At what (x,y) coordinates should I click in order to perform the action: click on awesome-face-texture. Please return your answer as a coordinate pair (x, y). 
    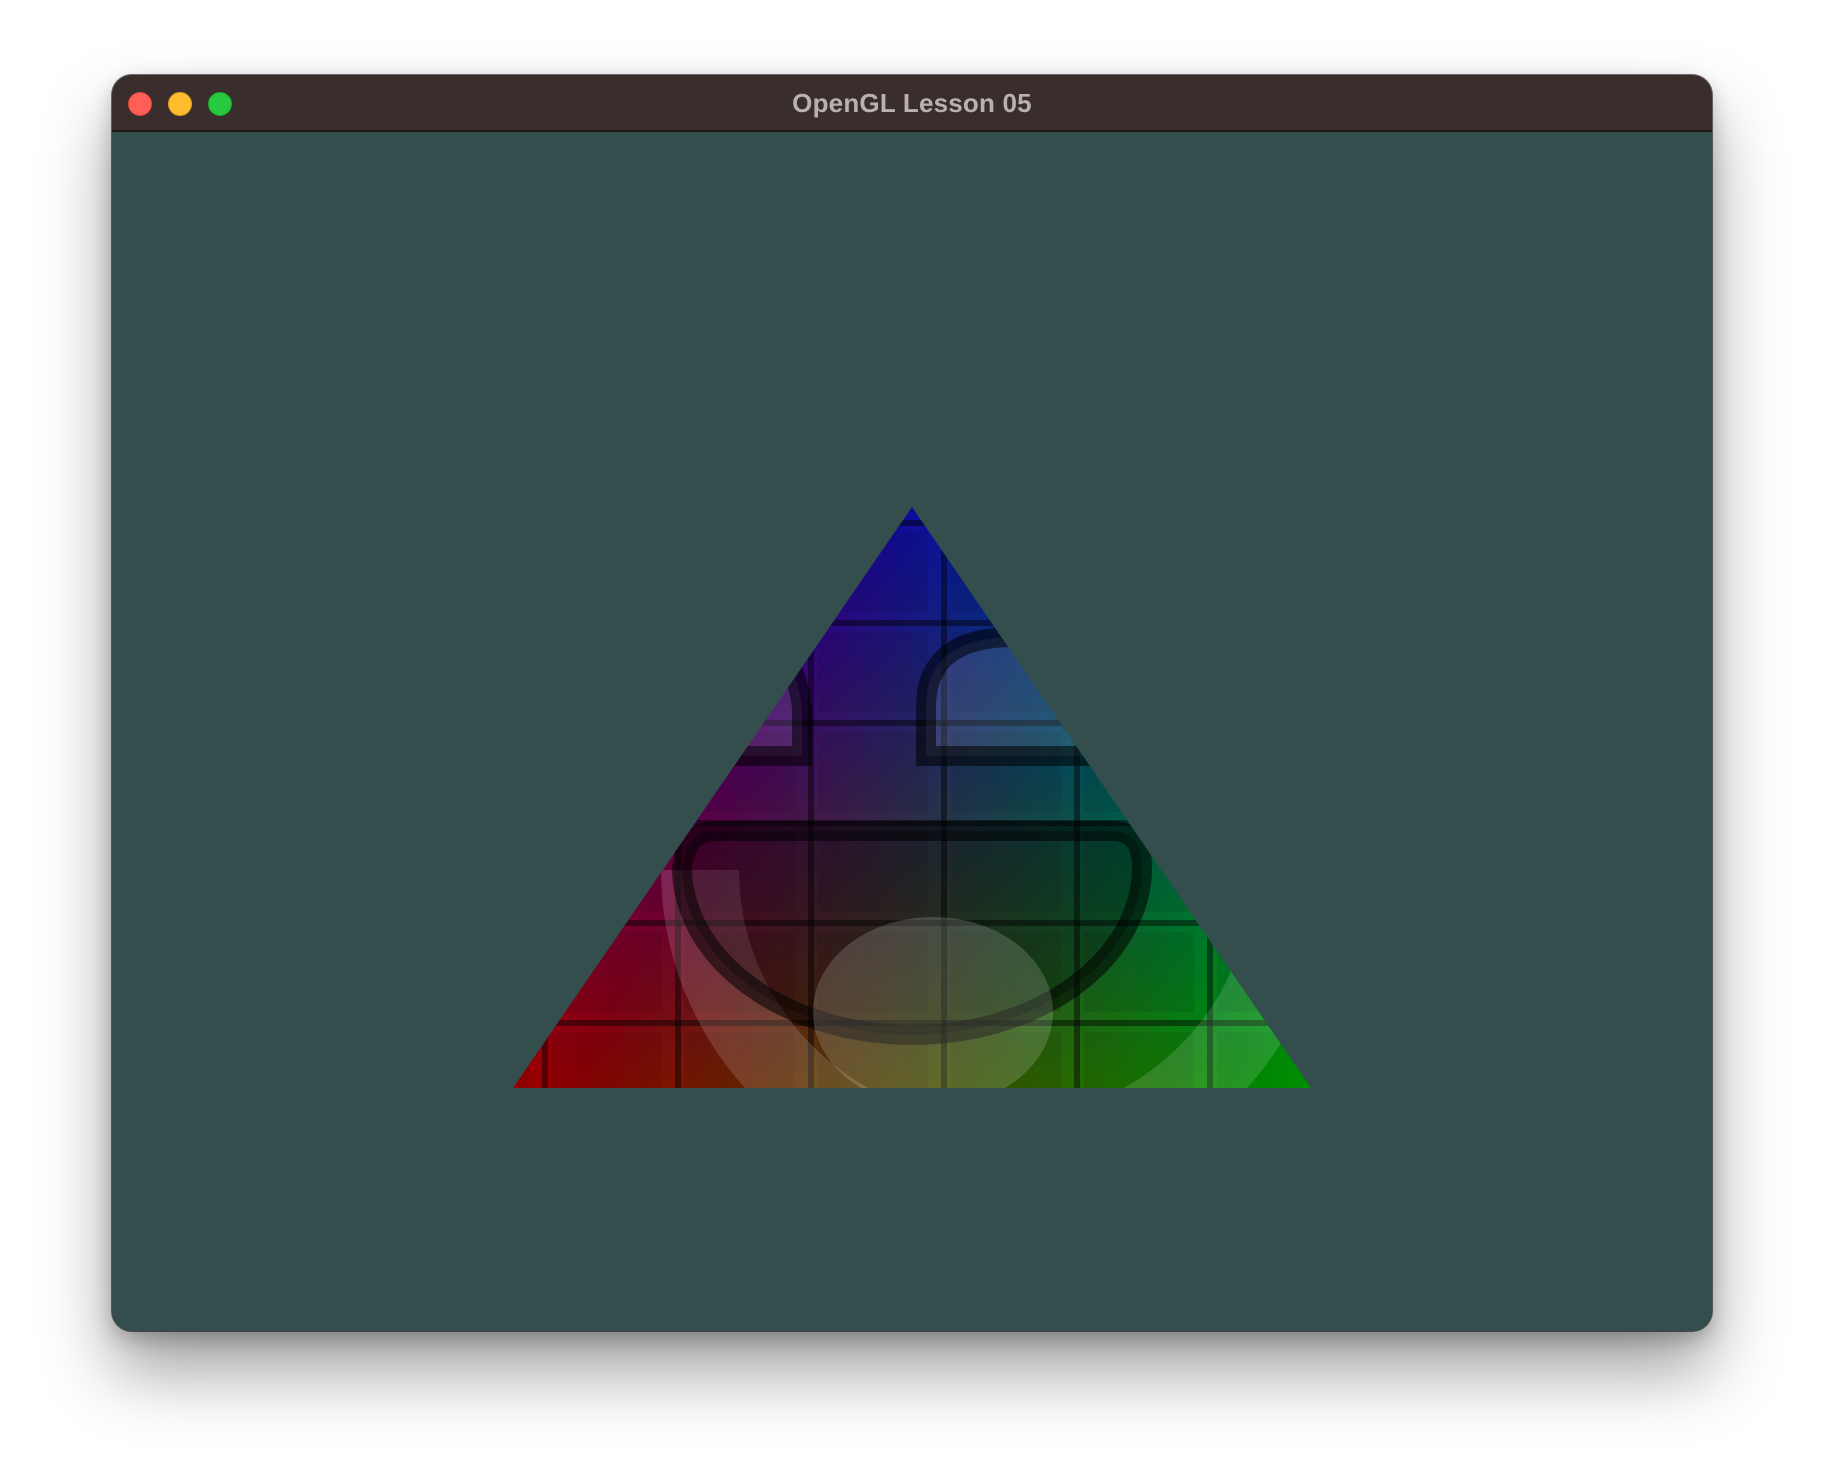
    Looking at the image, I should click on (986, 857).